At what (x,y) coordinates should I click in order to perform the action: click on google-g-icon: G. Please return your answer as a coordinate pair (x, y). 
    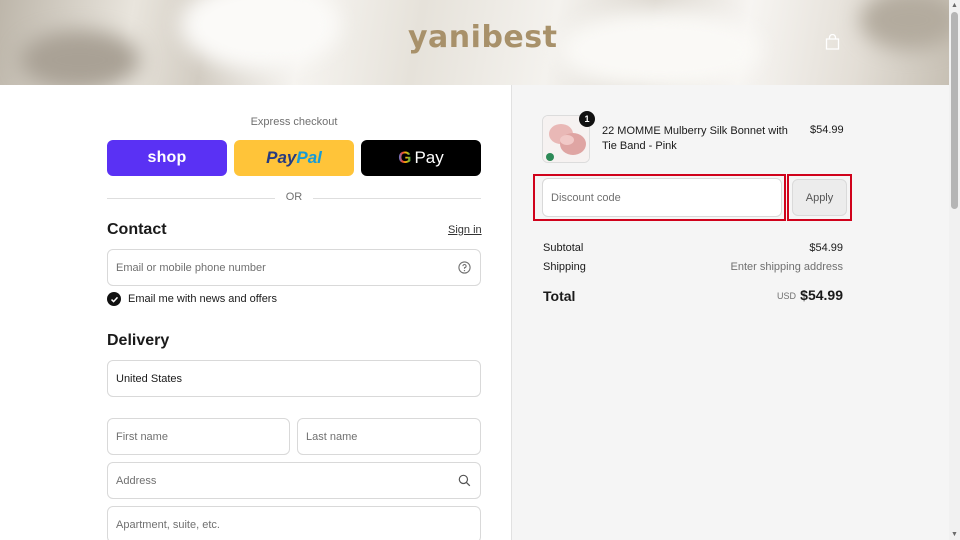
    Looking at the image, I should click on (405, 157).